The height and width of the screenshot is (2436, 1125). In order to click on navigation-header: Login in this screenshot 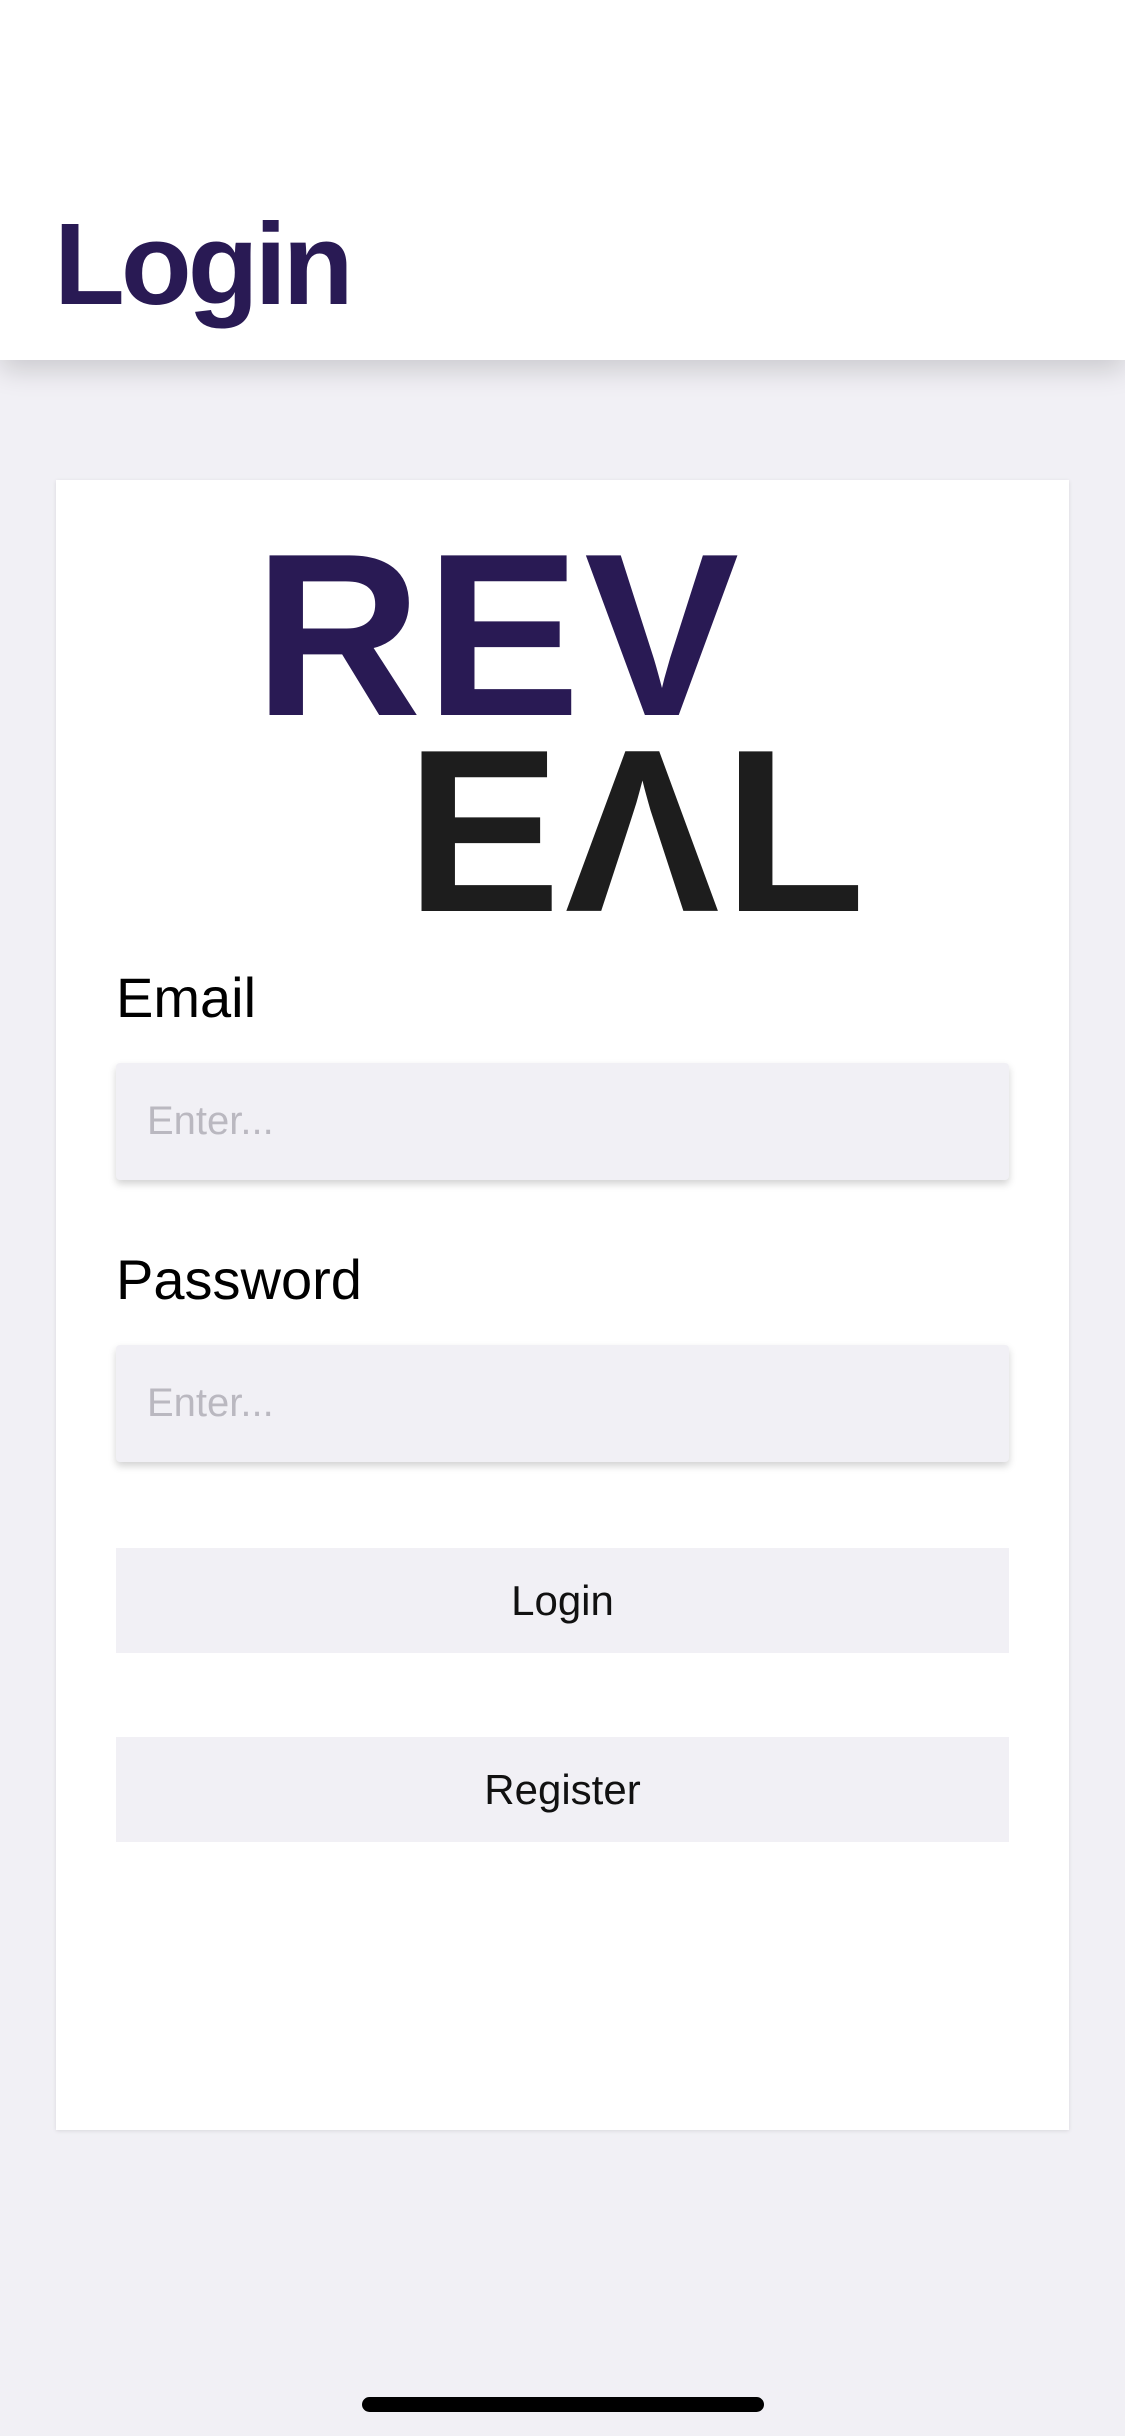, I will do `click(562, 180)`.